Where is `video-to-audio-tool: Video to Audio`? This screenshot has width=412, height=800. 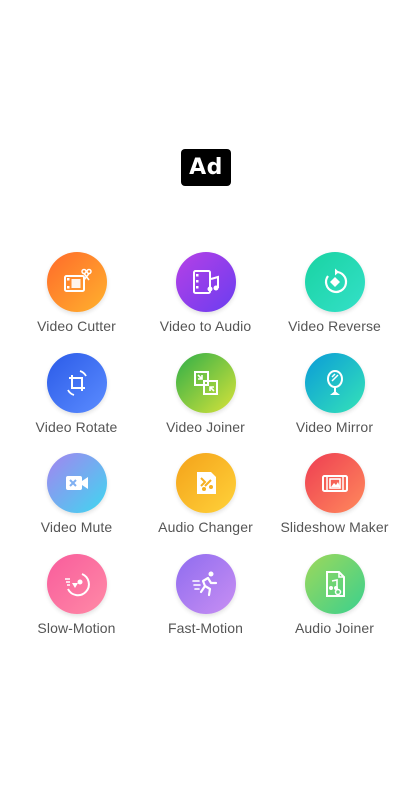 video-to-audio-tool: Video to Audio is located at coordinates (205, 302).